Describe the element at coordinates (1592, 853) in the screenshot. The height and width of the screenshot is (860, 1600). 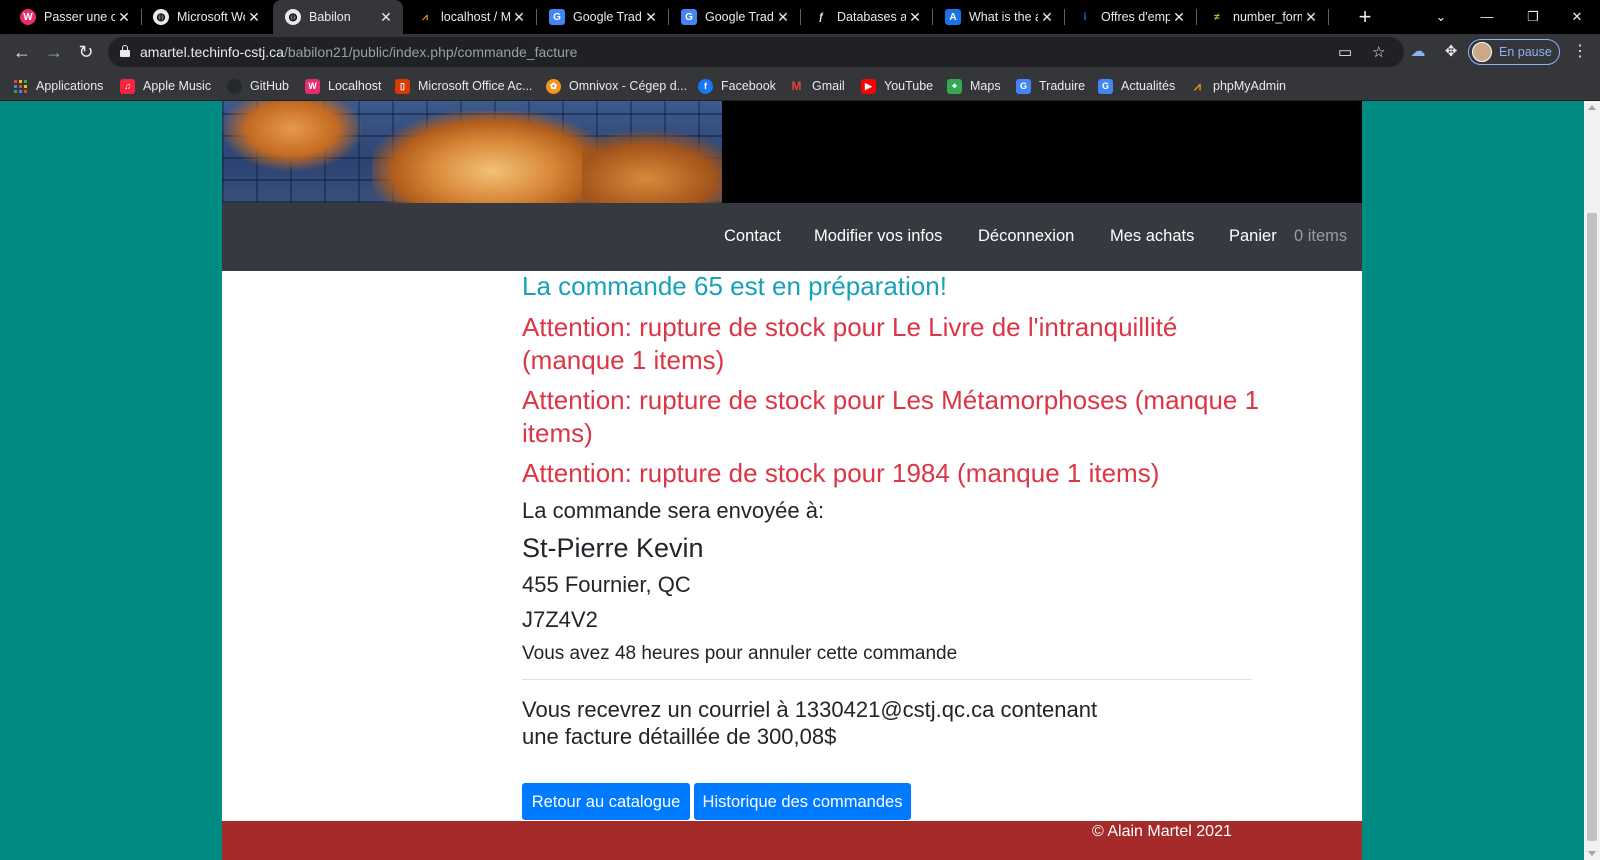
I see `scroll-down-arrow-icon` at that location.